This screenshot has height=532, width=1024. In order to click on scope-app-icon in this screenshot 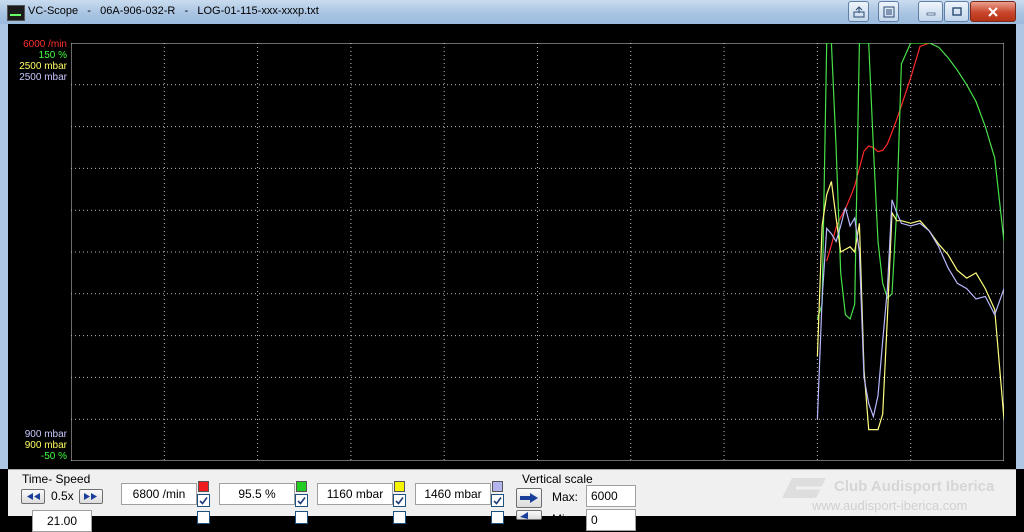, I will do `click(16, 13)`.